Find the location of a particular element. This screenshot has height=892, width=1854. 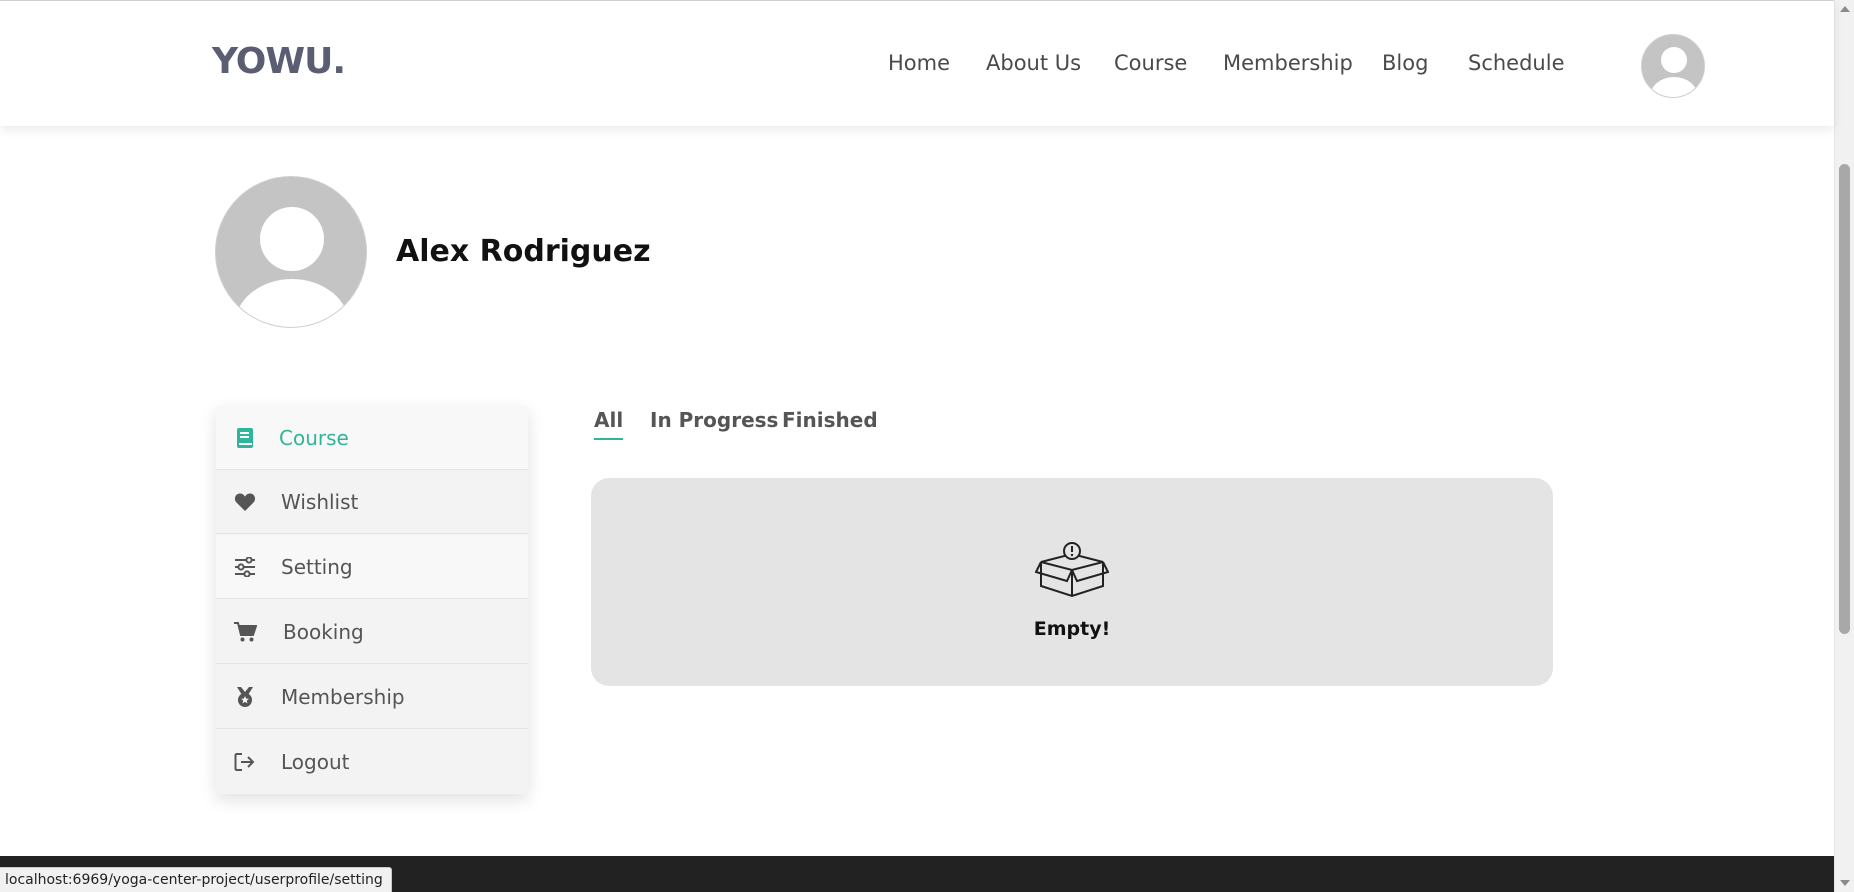

sidebar-item-membership: Membership is located at coordinates (372, 697).